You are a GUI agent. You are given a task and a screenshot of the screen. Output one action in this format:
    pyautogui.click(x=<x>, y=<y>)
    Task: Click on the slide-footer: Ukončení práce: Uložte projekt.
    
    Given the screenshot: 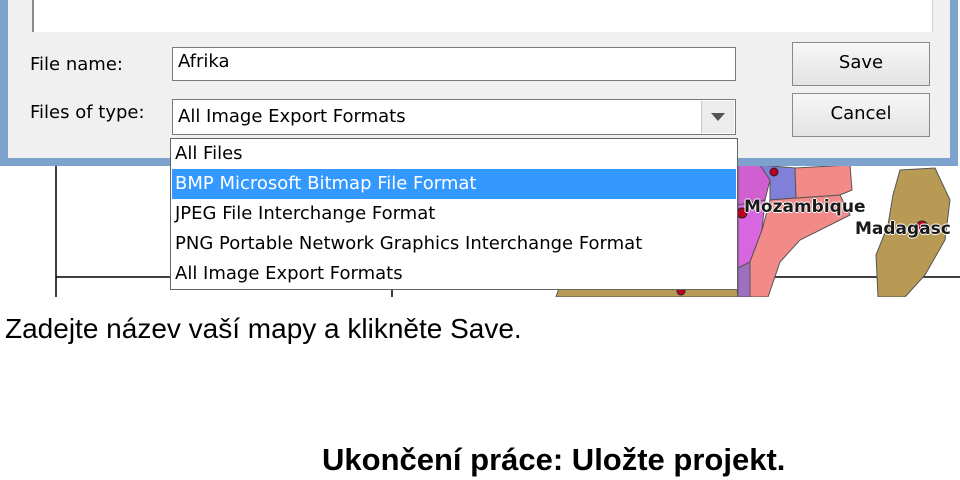 What is the action you would take?
    pyautogui.click(x=554, y=459)
    